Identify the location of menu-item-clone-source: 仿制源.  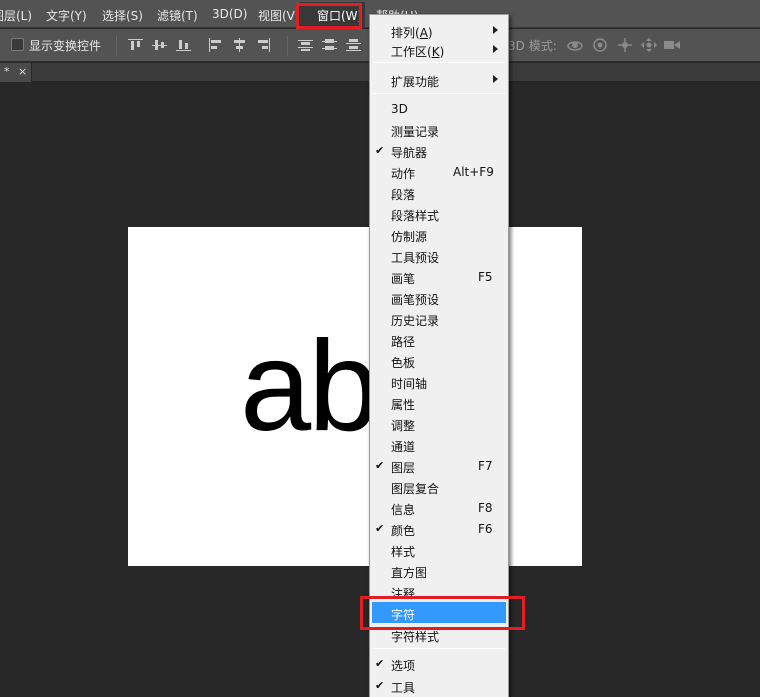
(439, 234).